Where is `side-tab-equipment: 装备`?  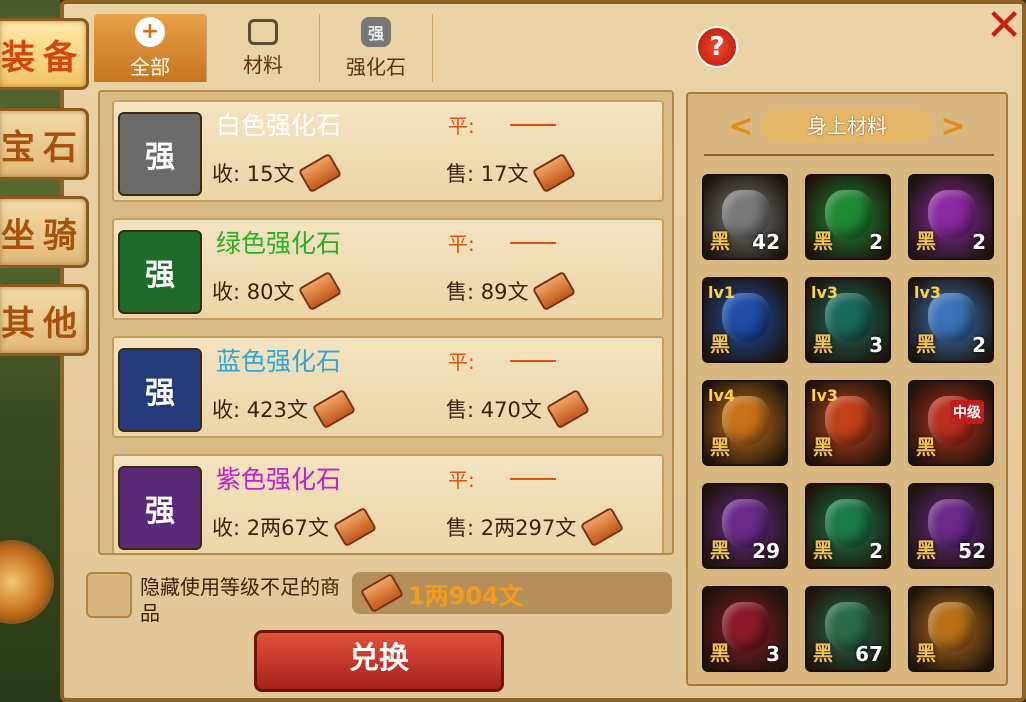 side-tab-equipment: 装备 is located at coordinates (44, 54).